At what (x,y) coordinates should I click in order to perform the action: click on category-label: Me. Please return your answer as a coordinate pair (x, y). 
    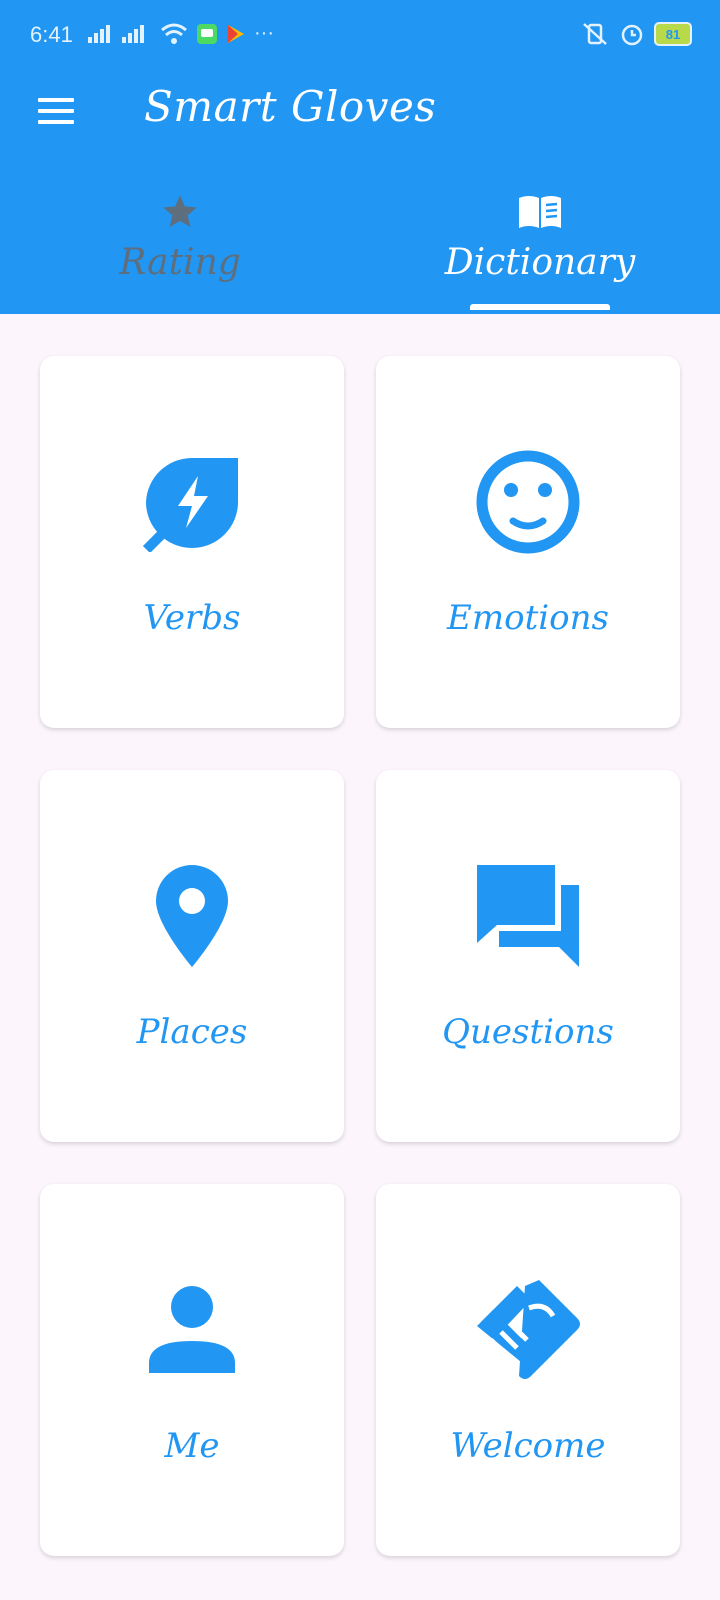
    Looking at the image, I should click on (192, 1446).